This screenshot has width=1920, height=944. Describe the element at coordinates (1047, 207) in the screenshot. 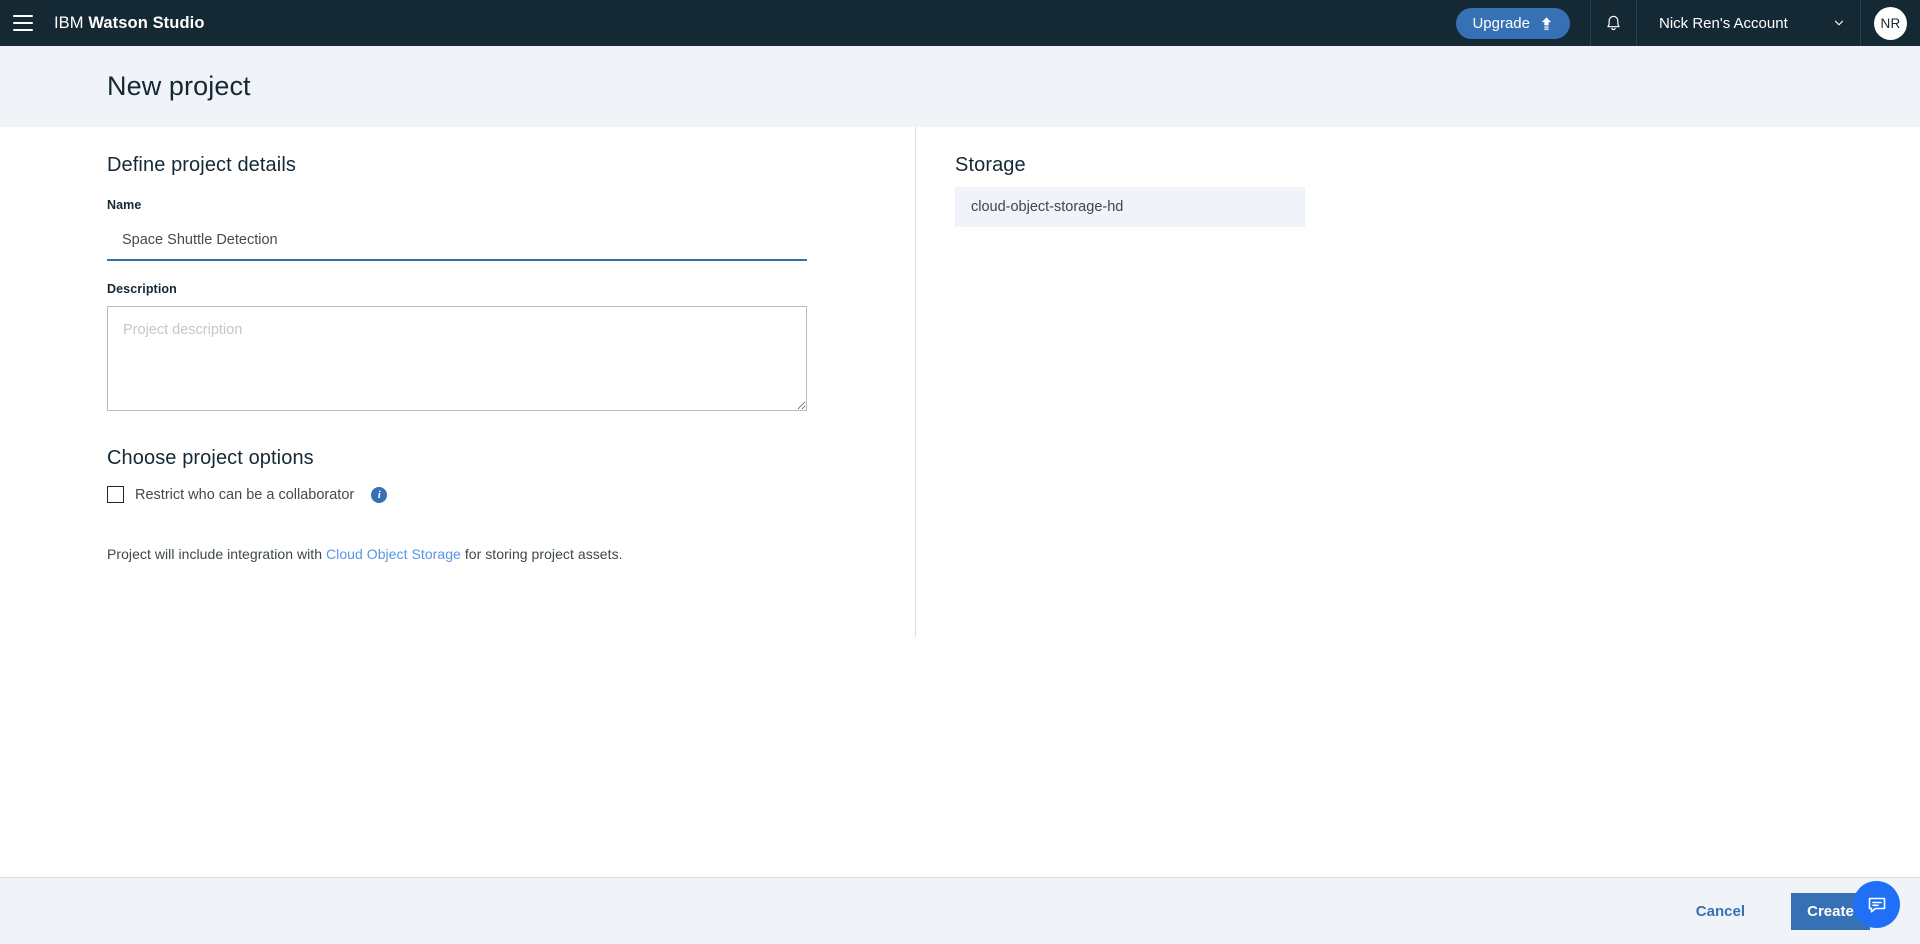

I see `storage-instance-name: cloud-object-storage-hd` at that location.